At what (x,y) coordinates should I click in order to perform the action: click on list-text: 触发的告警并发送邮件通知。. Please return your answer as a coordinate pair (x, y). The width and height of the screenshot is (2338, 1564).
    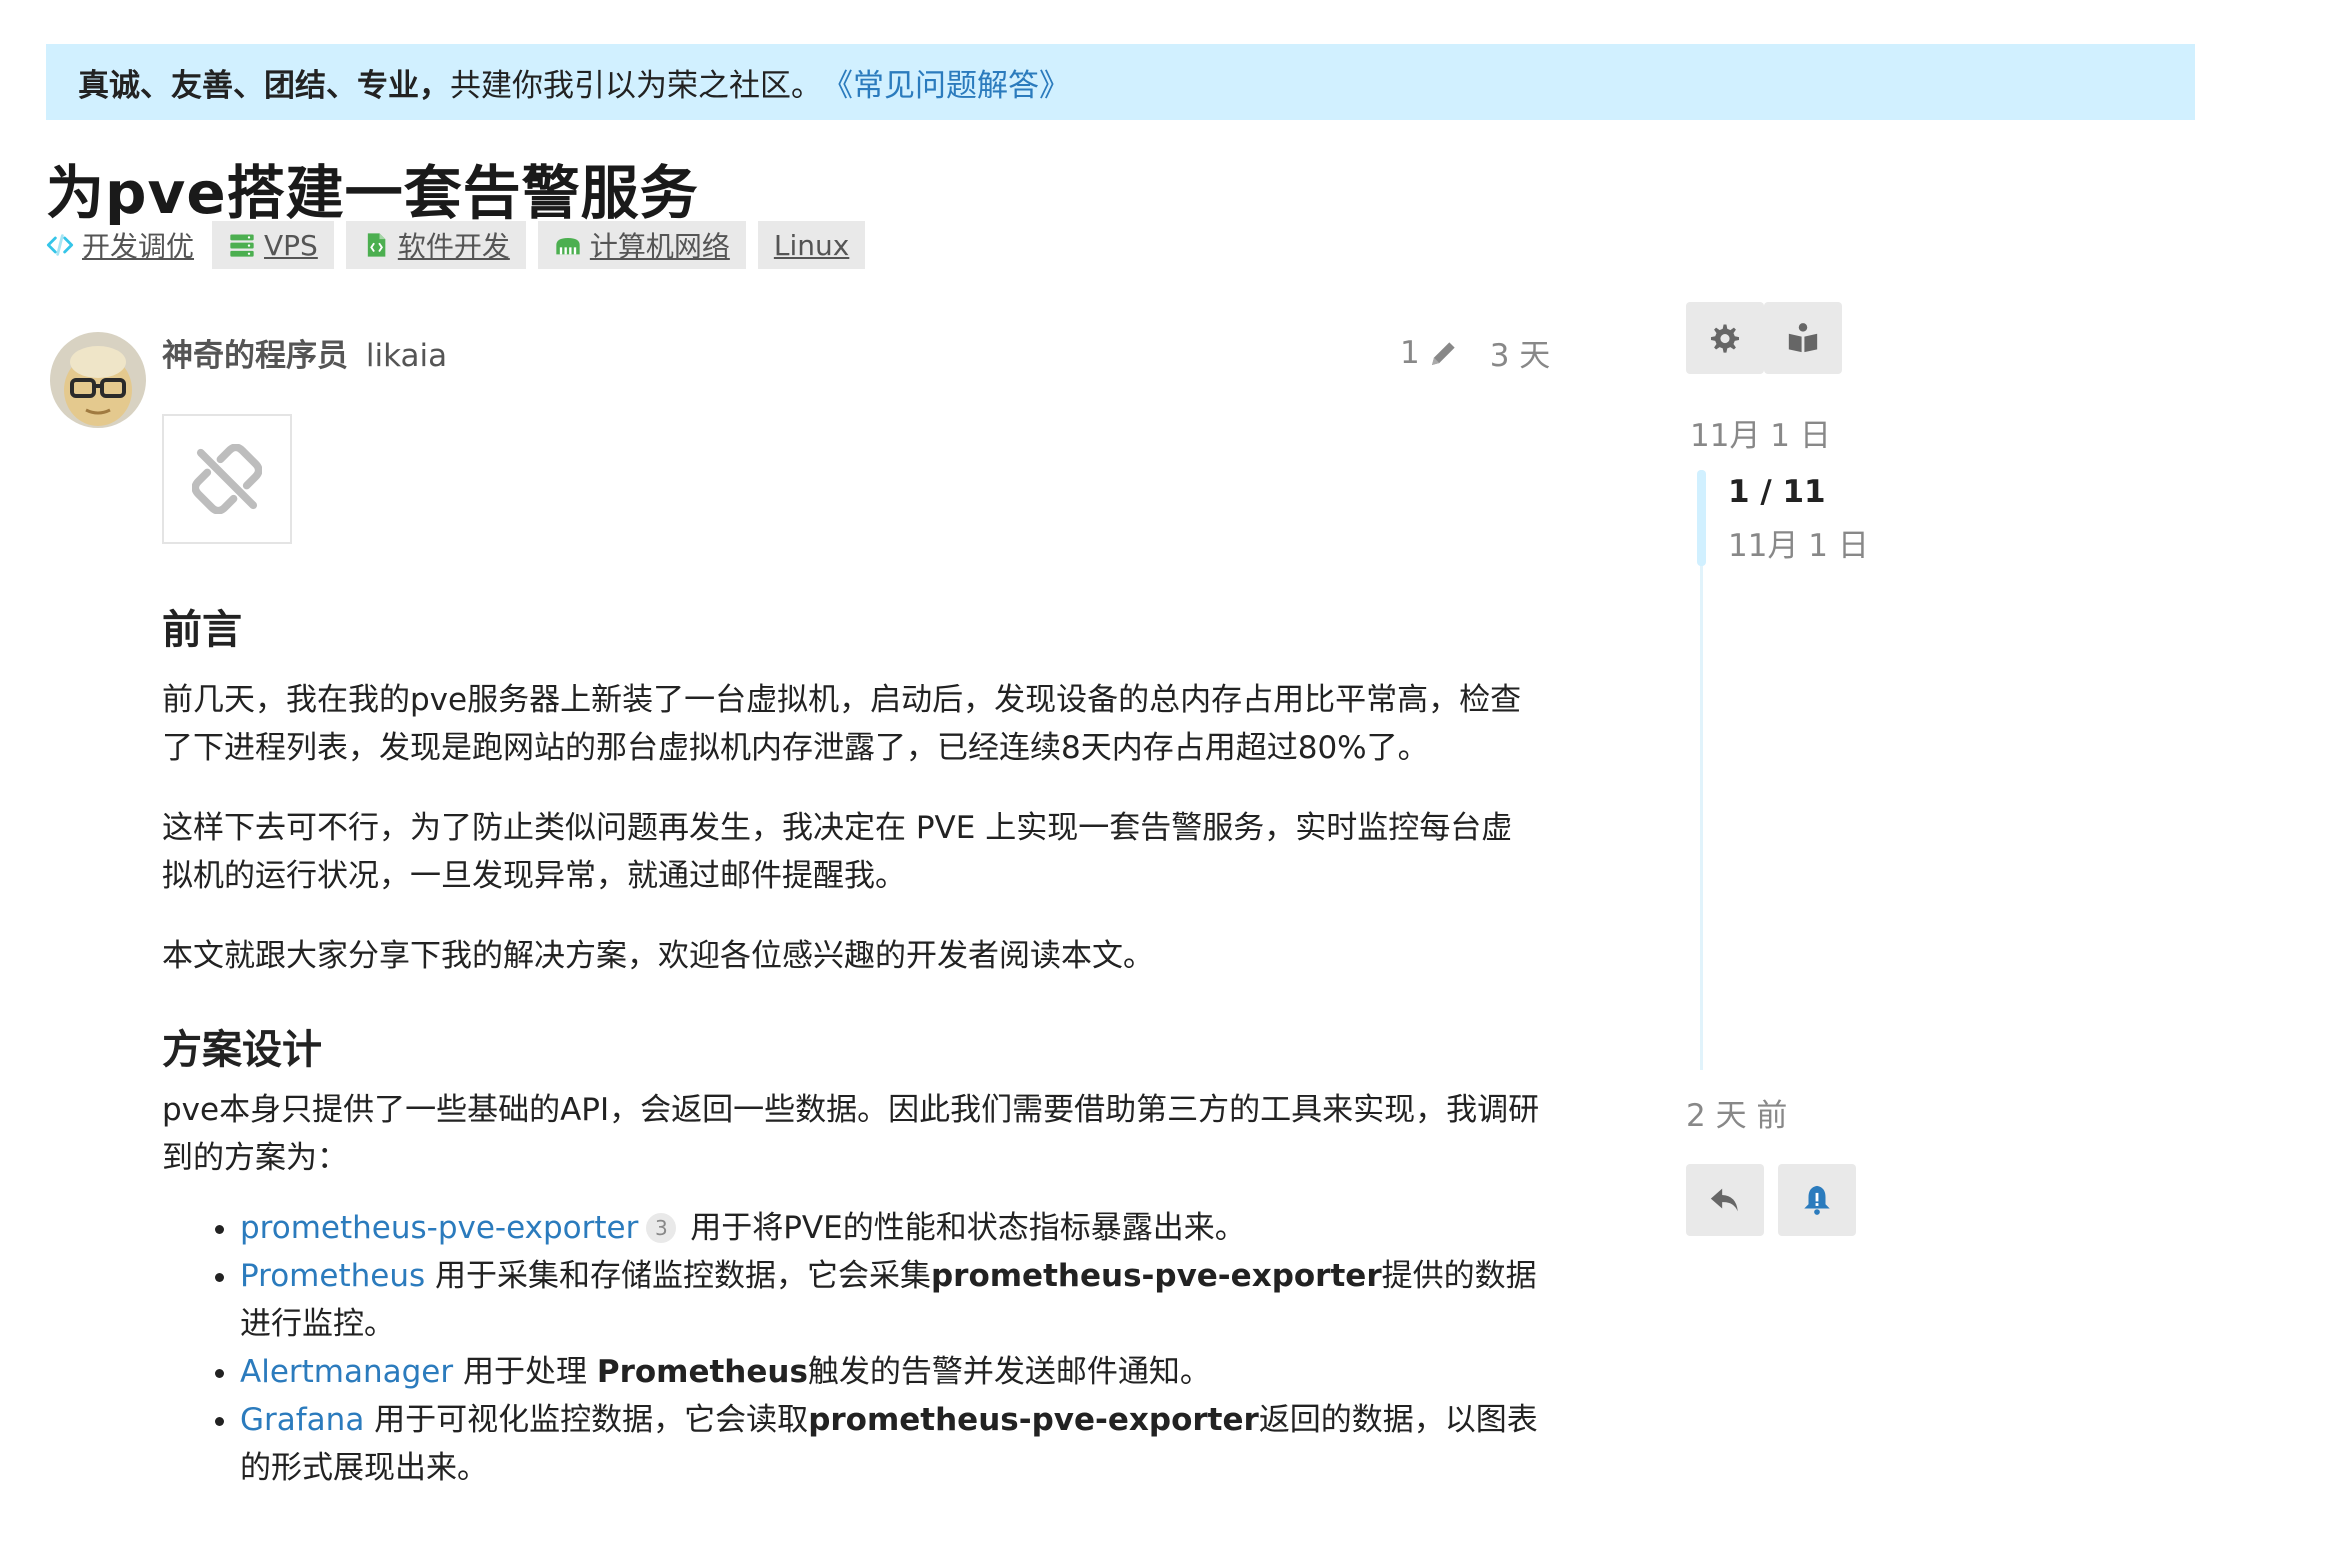
    Looking at the image, I should click on (1009, 1372).